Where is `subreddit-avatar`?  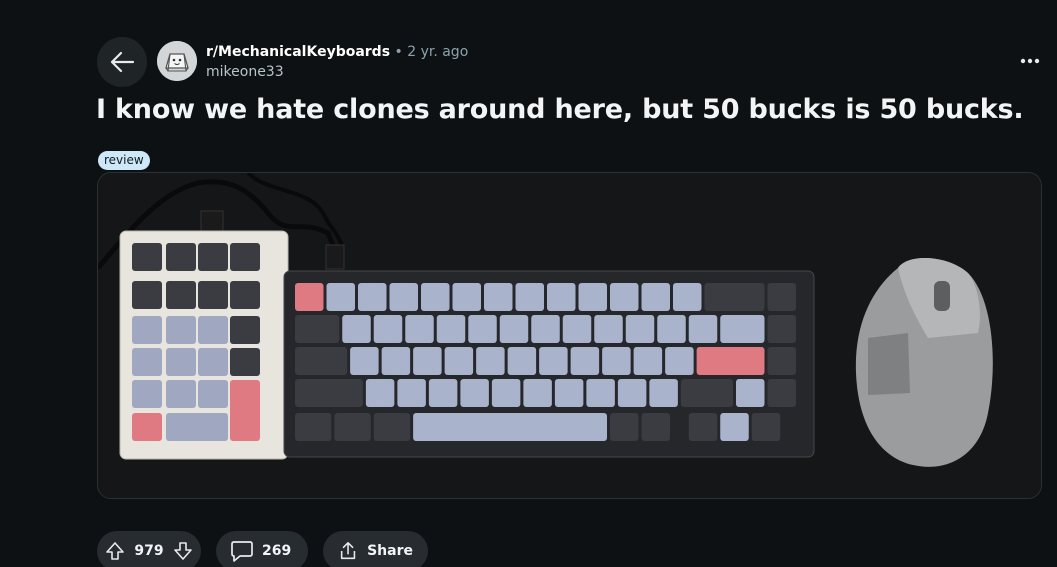
subreddit-avatar is located at coordinates (177, 61).